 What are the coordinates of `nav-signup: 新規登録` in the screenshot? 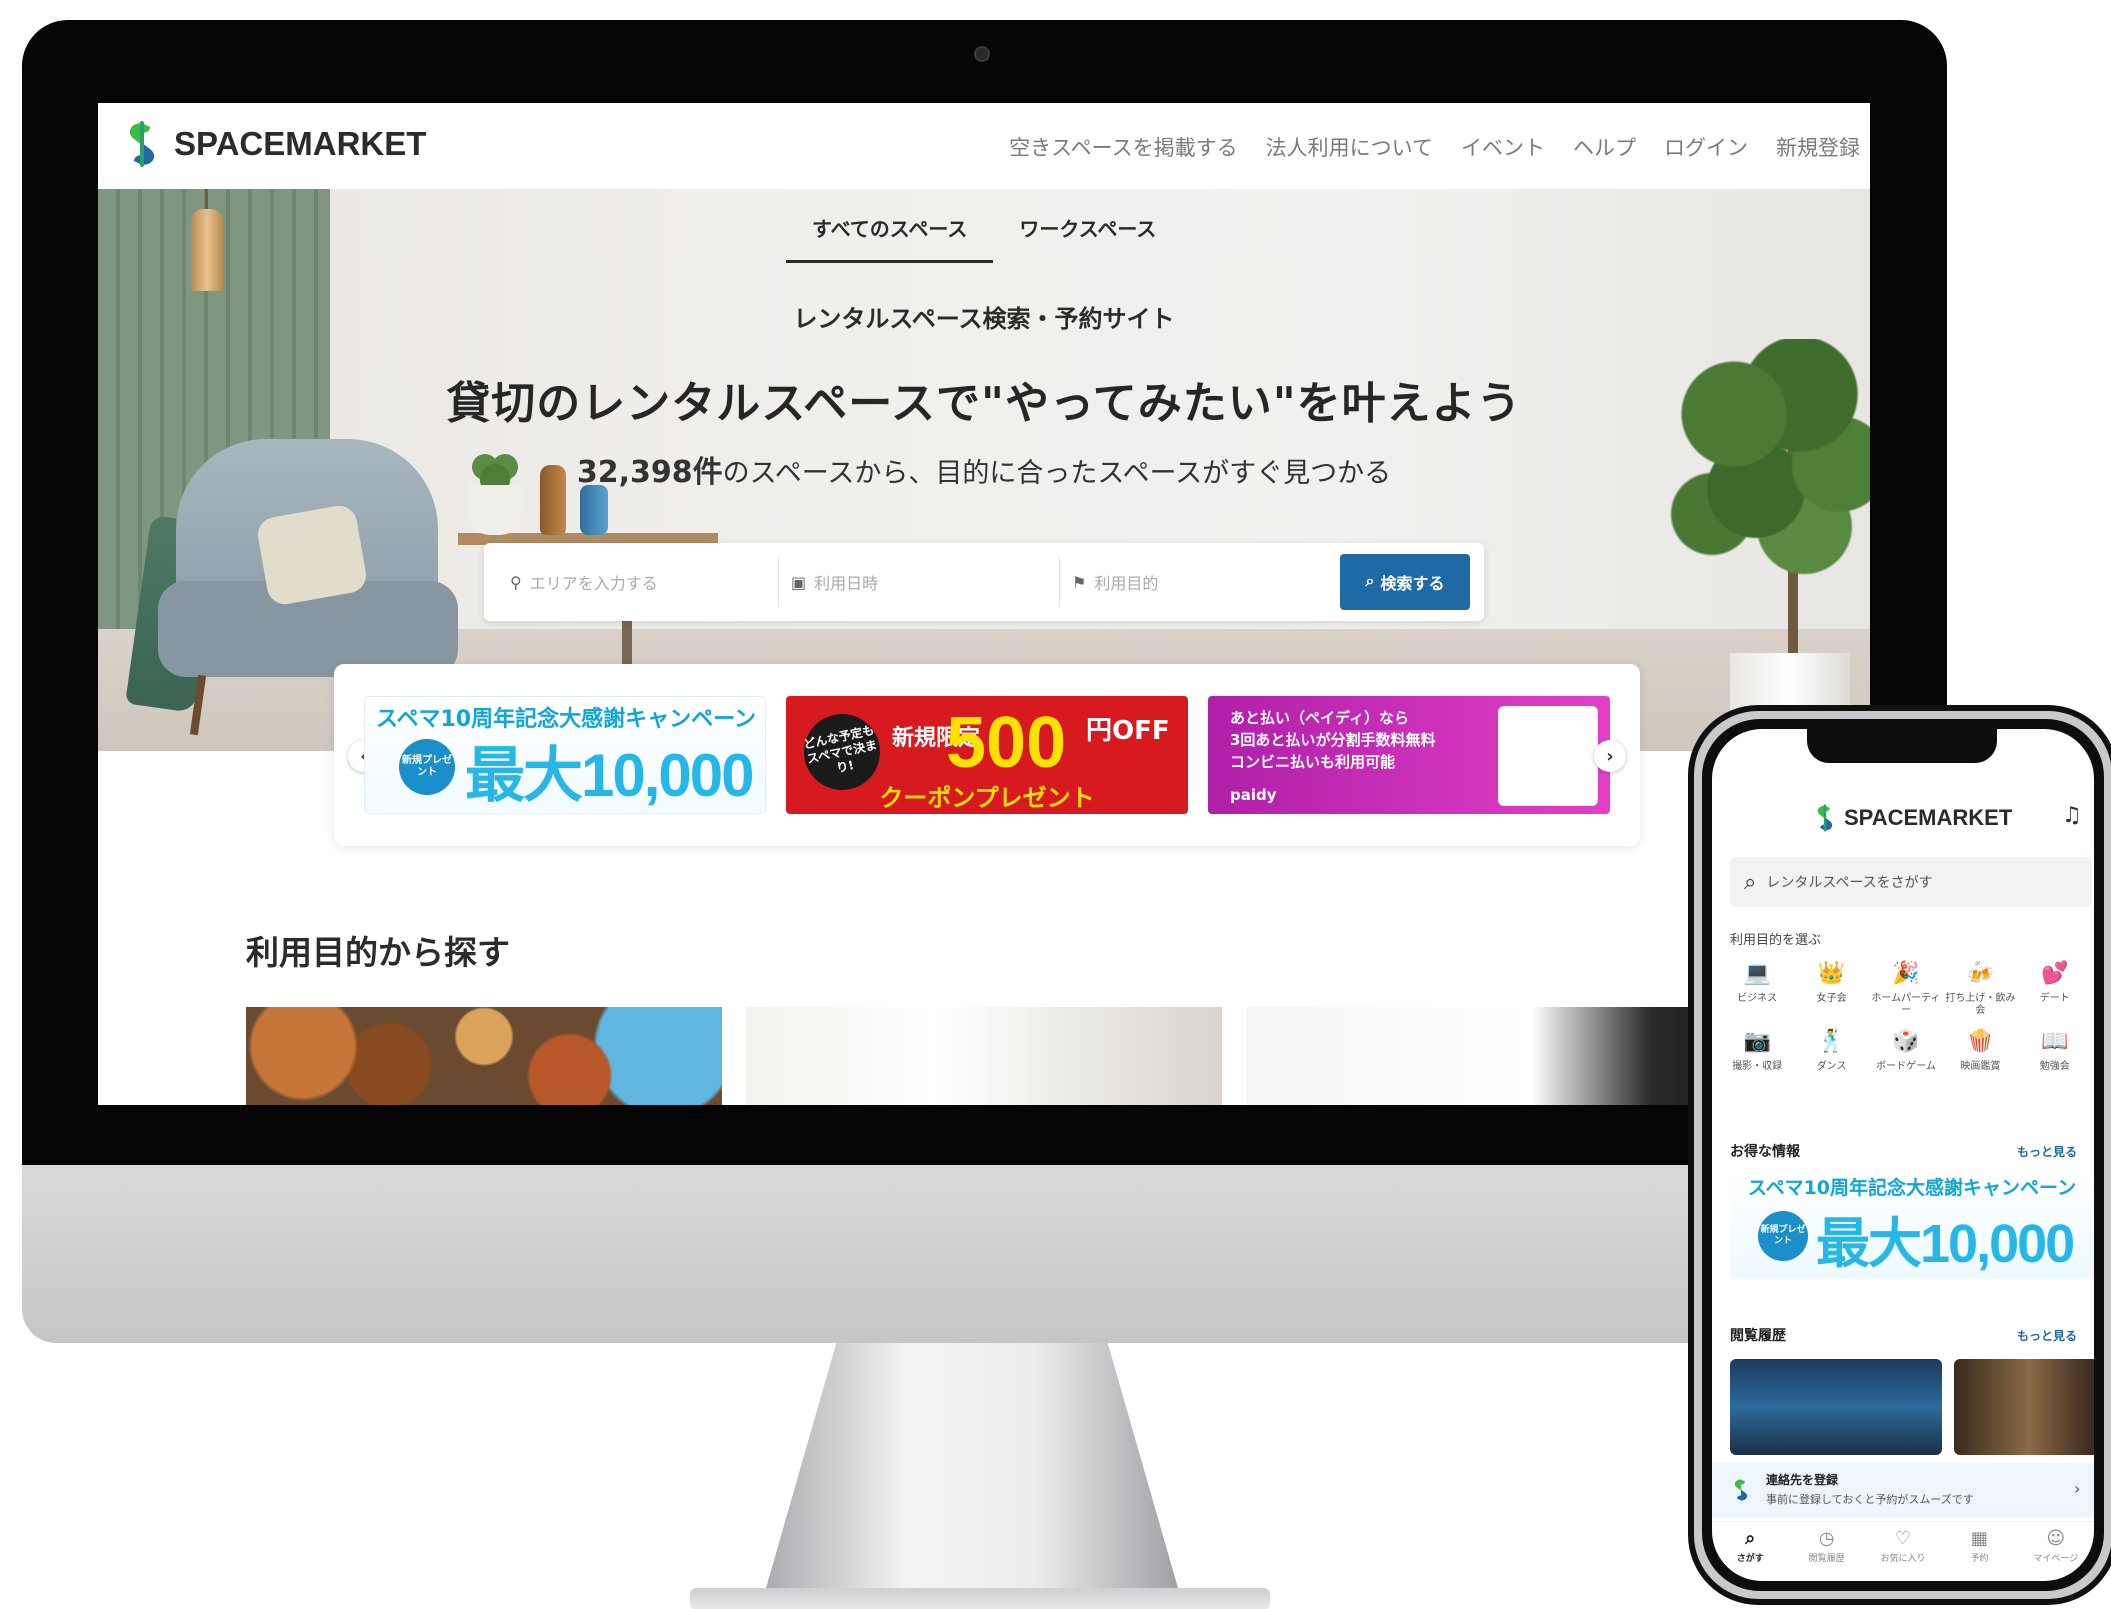 It's located at (1818, 147).